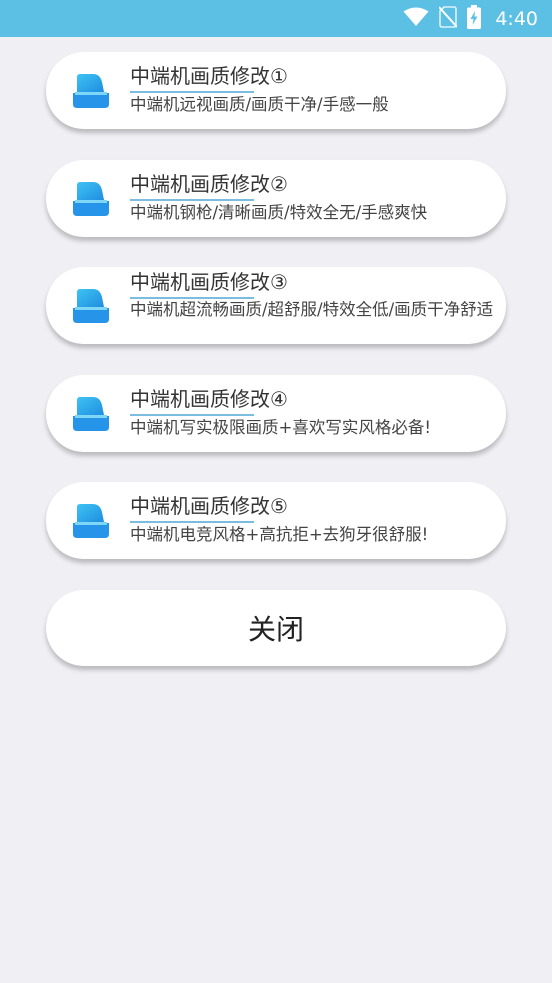 This screenshot has width=552, height=983. I want to click on no-sim-icon, so click(448, 18).